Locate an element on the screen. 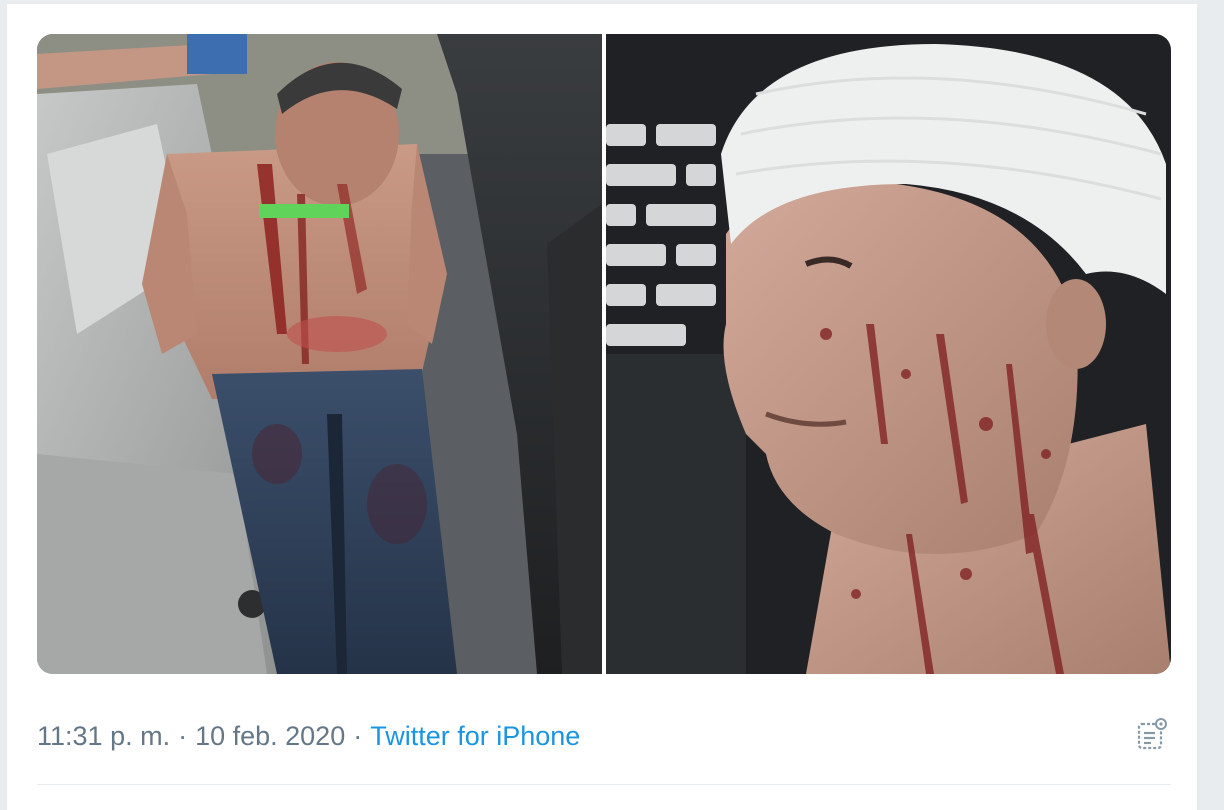  analytics-icon-graphic is located at coordinates (1152, 734).